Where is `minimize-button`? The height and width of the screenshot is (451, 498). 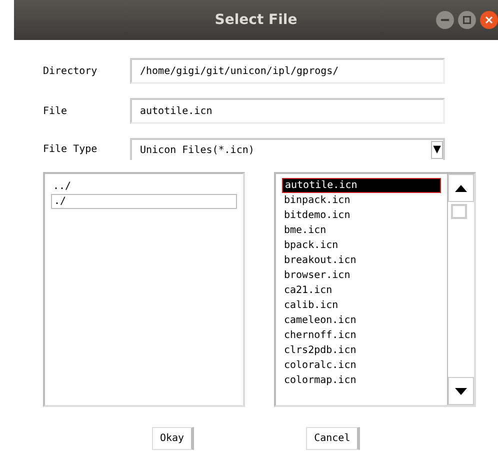 minimize-button is located at coordinates (445, 20).